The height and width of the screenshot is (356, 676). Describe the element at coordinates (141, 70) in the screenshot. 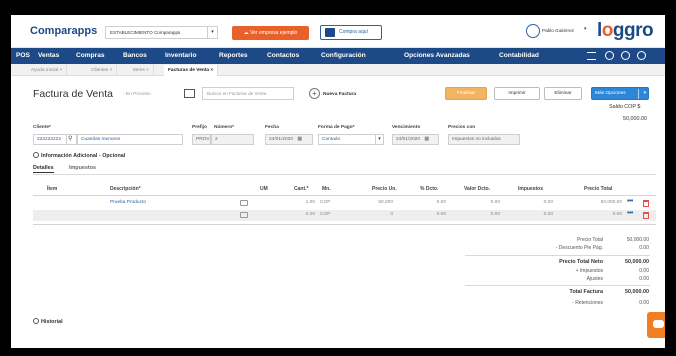

I see `tab-items: Items ×` at that location.